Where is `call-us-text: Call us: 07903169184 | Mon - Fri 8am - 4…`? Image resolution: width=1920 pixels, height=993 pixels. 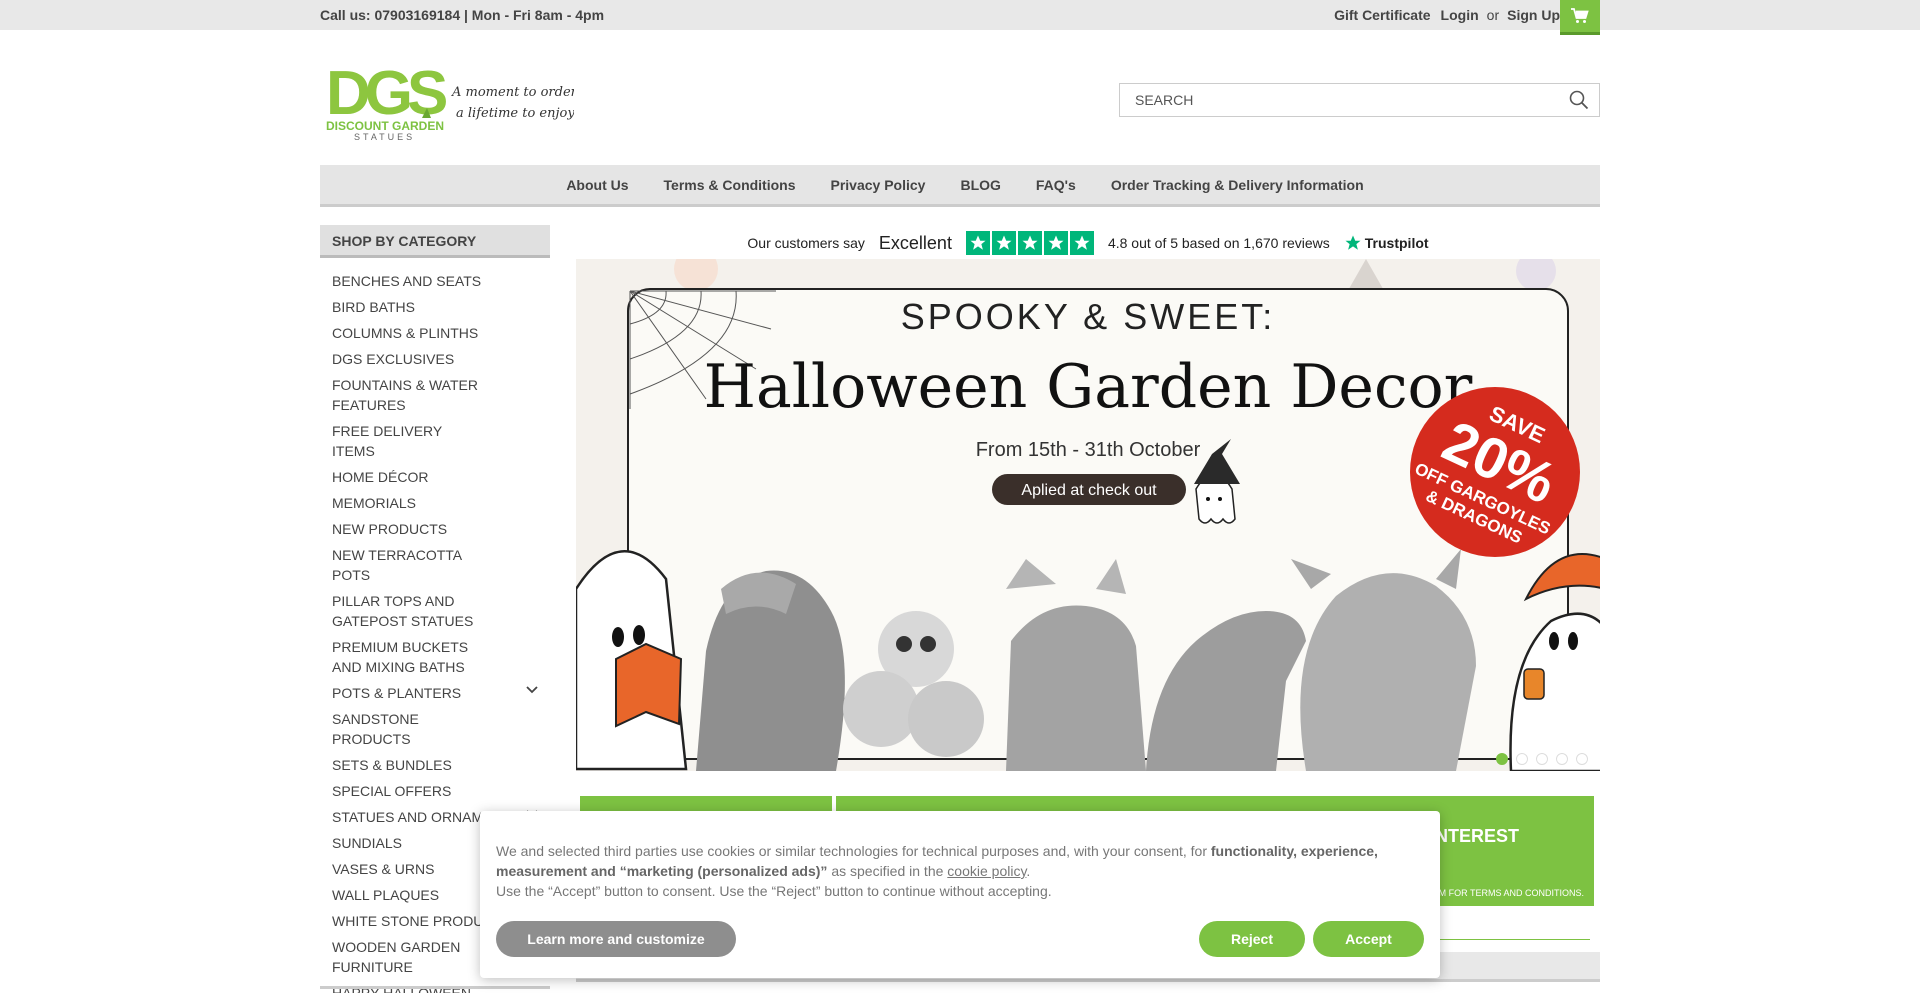
call-us-text: Call us: 07903169184 | Mon - Fri 8am - 4… is located at coordinates (462, 15).